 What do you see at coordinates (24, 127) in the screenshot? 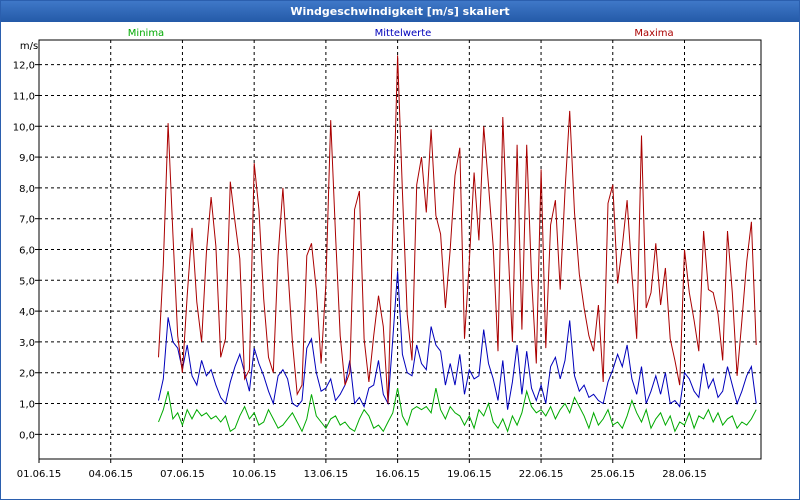
I see `y-tick-label: 10,0` at bounding box center [24, 127].